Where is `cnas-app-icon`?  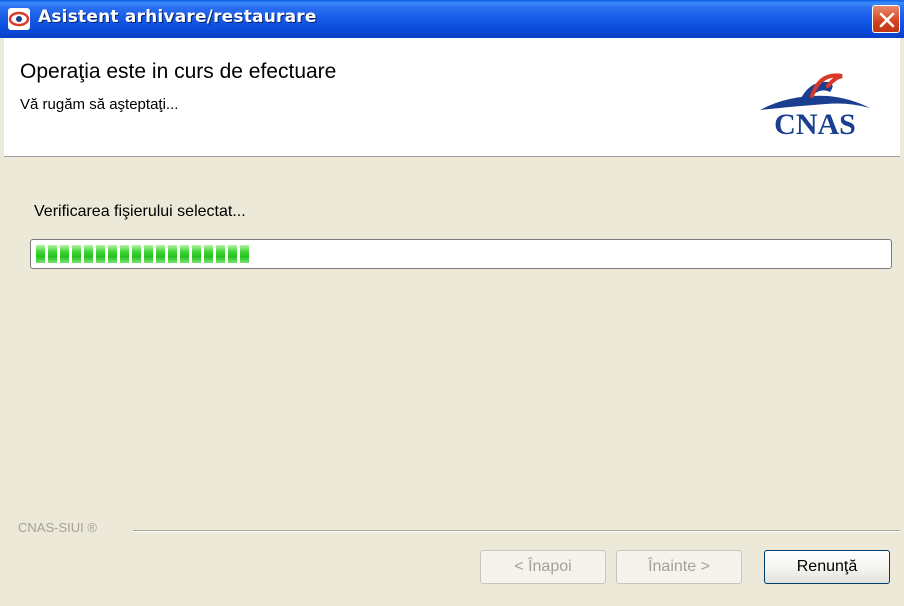
cnas-app-icon is located at coordinates (19, 19).